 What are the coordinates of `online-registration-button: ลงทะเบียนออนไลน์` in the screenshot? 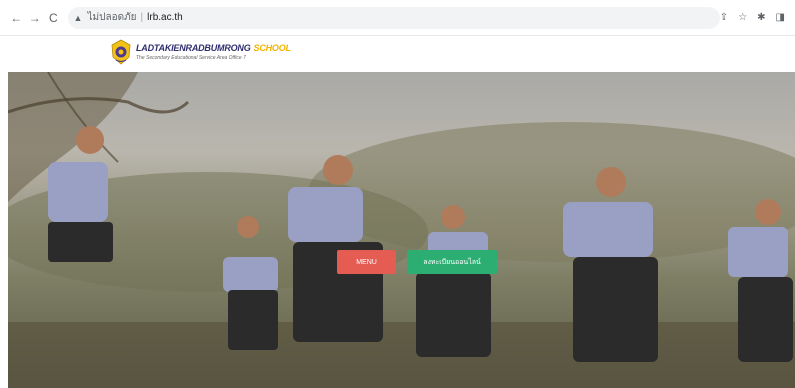 It's located at (452, 262).